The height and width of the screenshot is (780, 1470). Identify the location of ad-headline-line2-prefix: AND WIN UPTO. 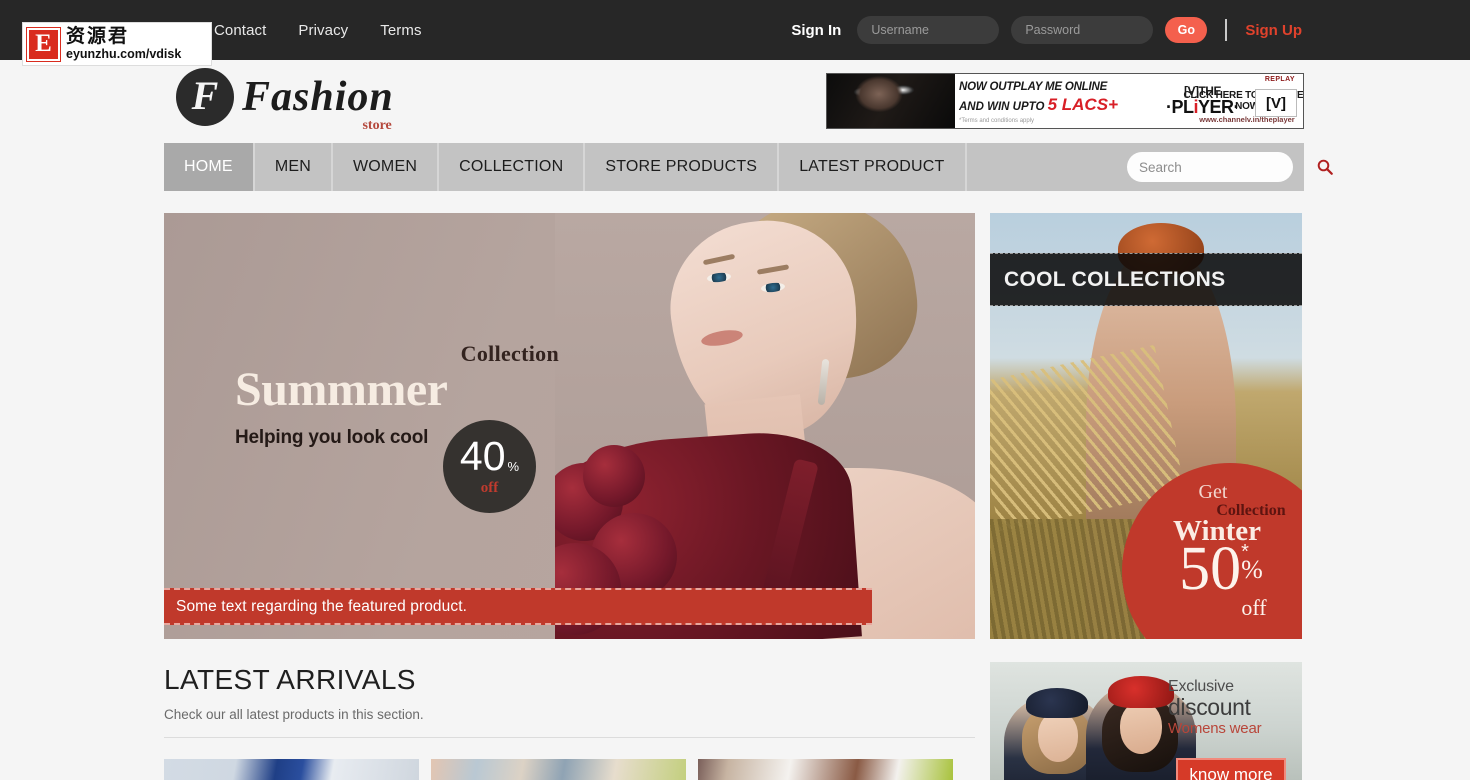
(1003, 107).